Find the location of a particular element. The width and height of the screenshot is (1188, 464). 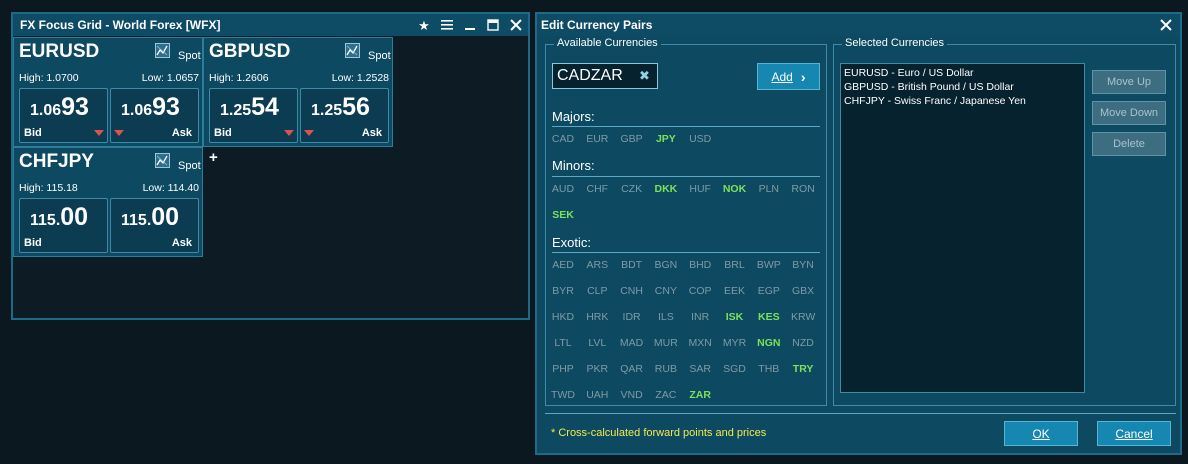

currency-gbp: GBP is located at coordinates (632, 139).